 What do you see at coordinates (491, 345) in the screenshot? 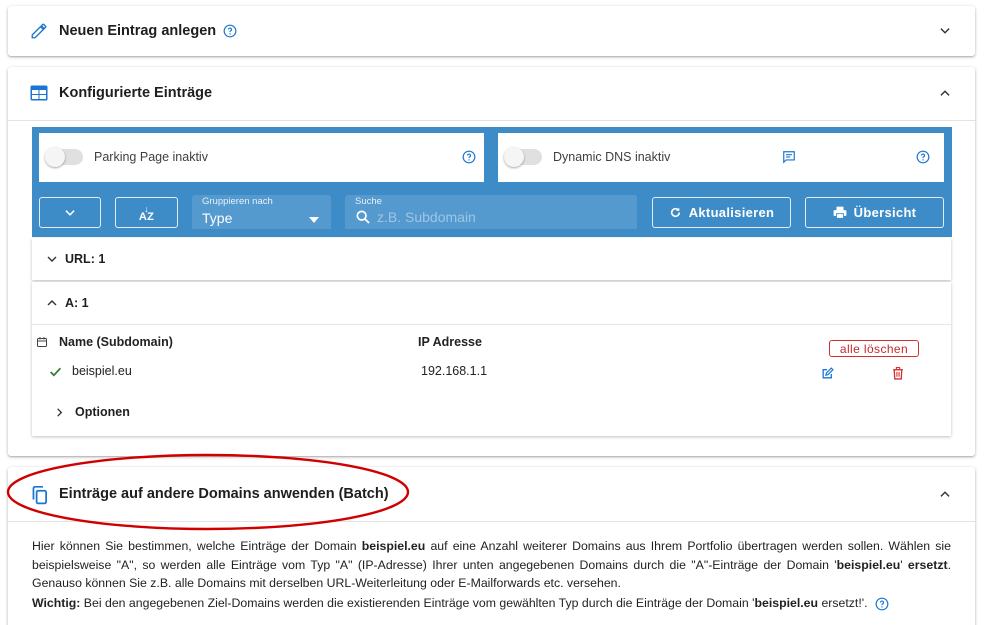
I see `table-header: Name (Subdomain) IP Adresse alle löschen` at bounding box center [491, 345].